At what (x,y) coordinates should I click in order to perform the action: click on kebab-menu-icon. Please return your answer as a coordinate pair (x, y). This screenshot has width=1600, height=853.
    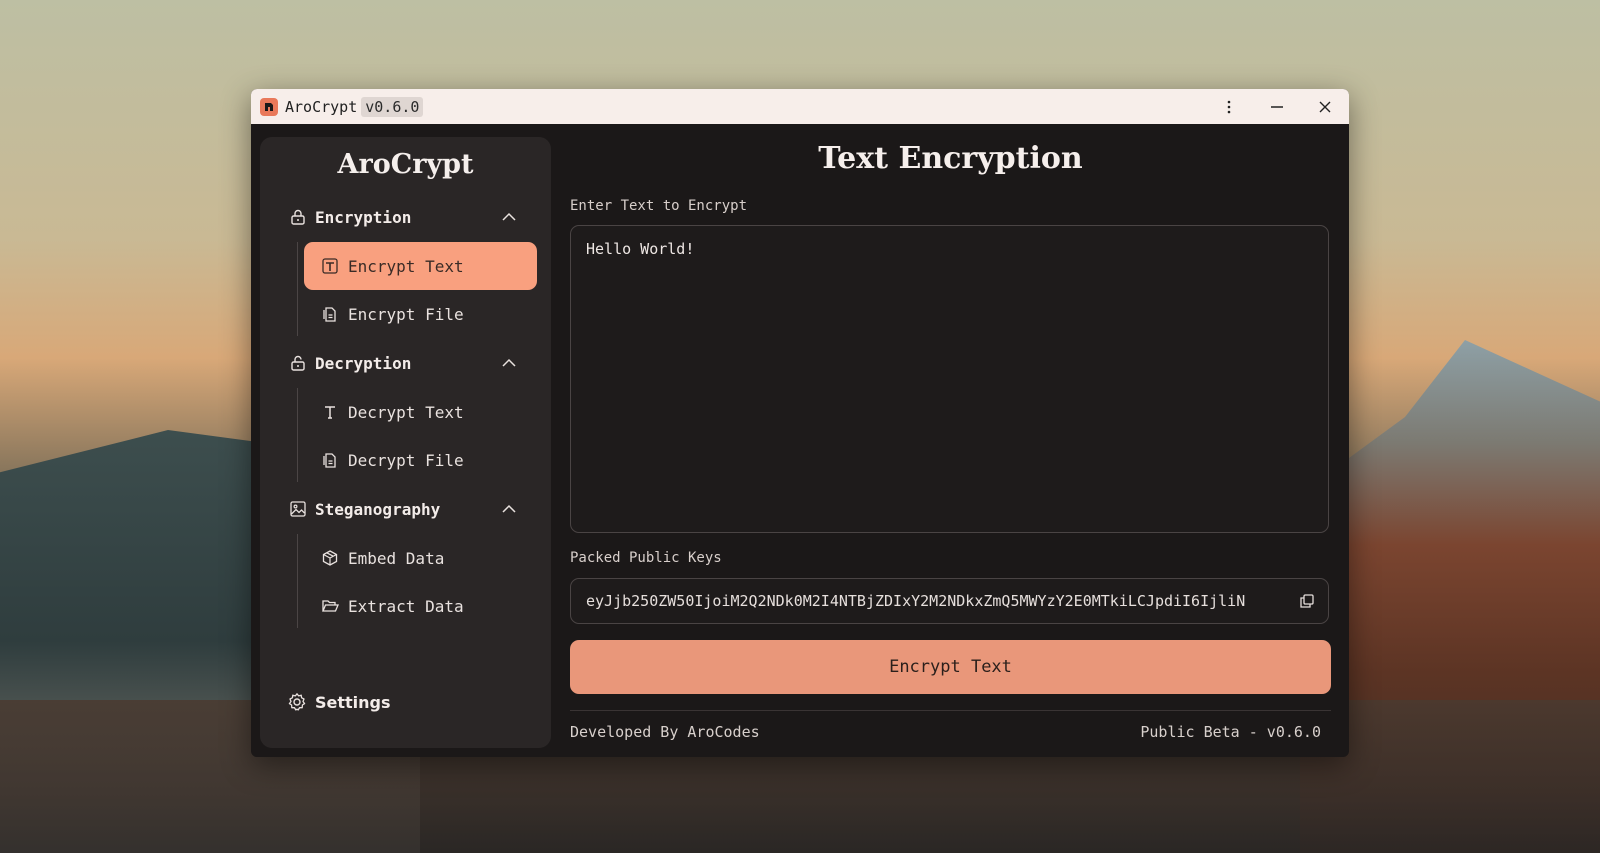
    Looking at the image, I should click on (1229, 106).